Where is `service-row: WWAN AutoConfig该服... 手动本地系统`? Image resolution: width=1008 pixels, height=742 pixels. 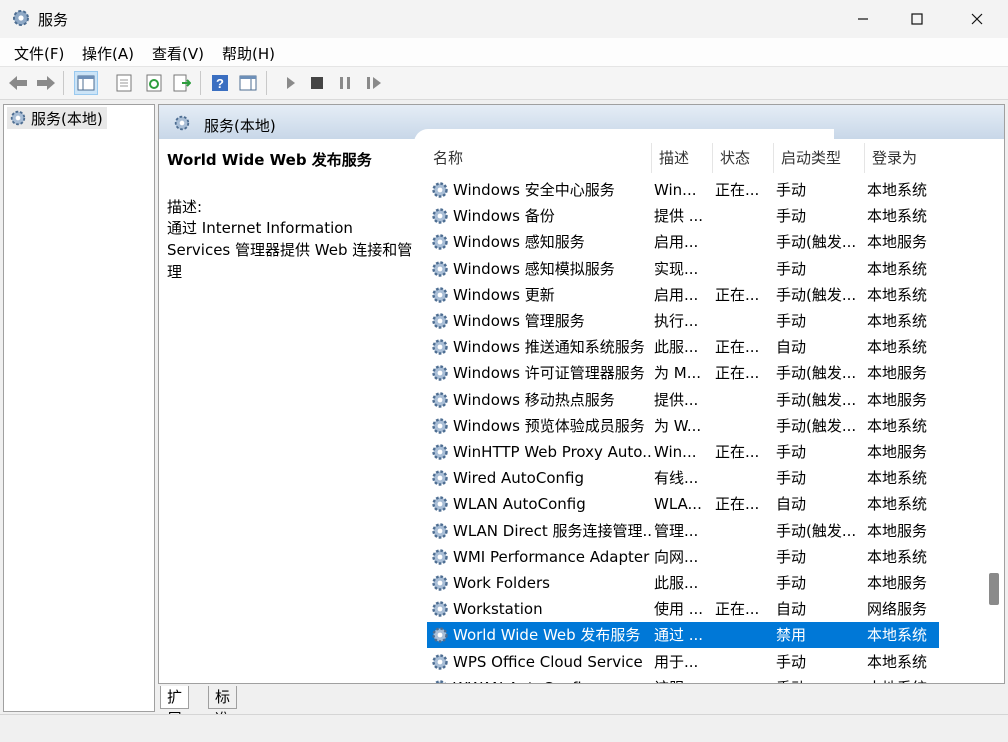
service-row: WWAN AutoConfig该服... 手动本地系统 is located at coordinates (683, 679).